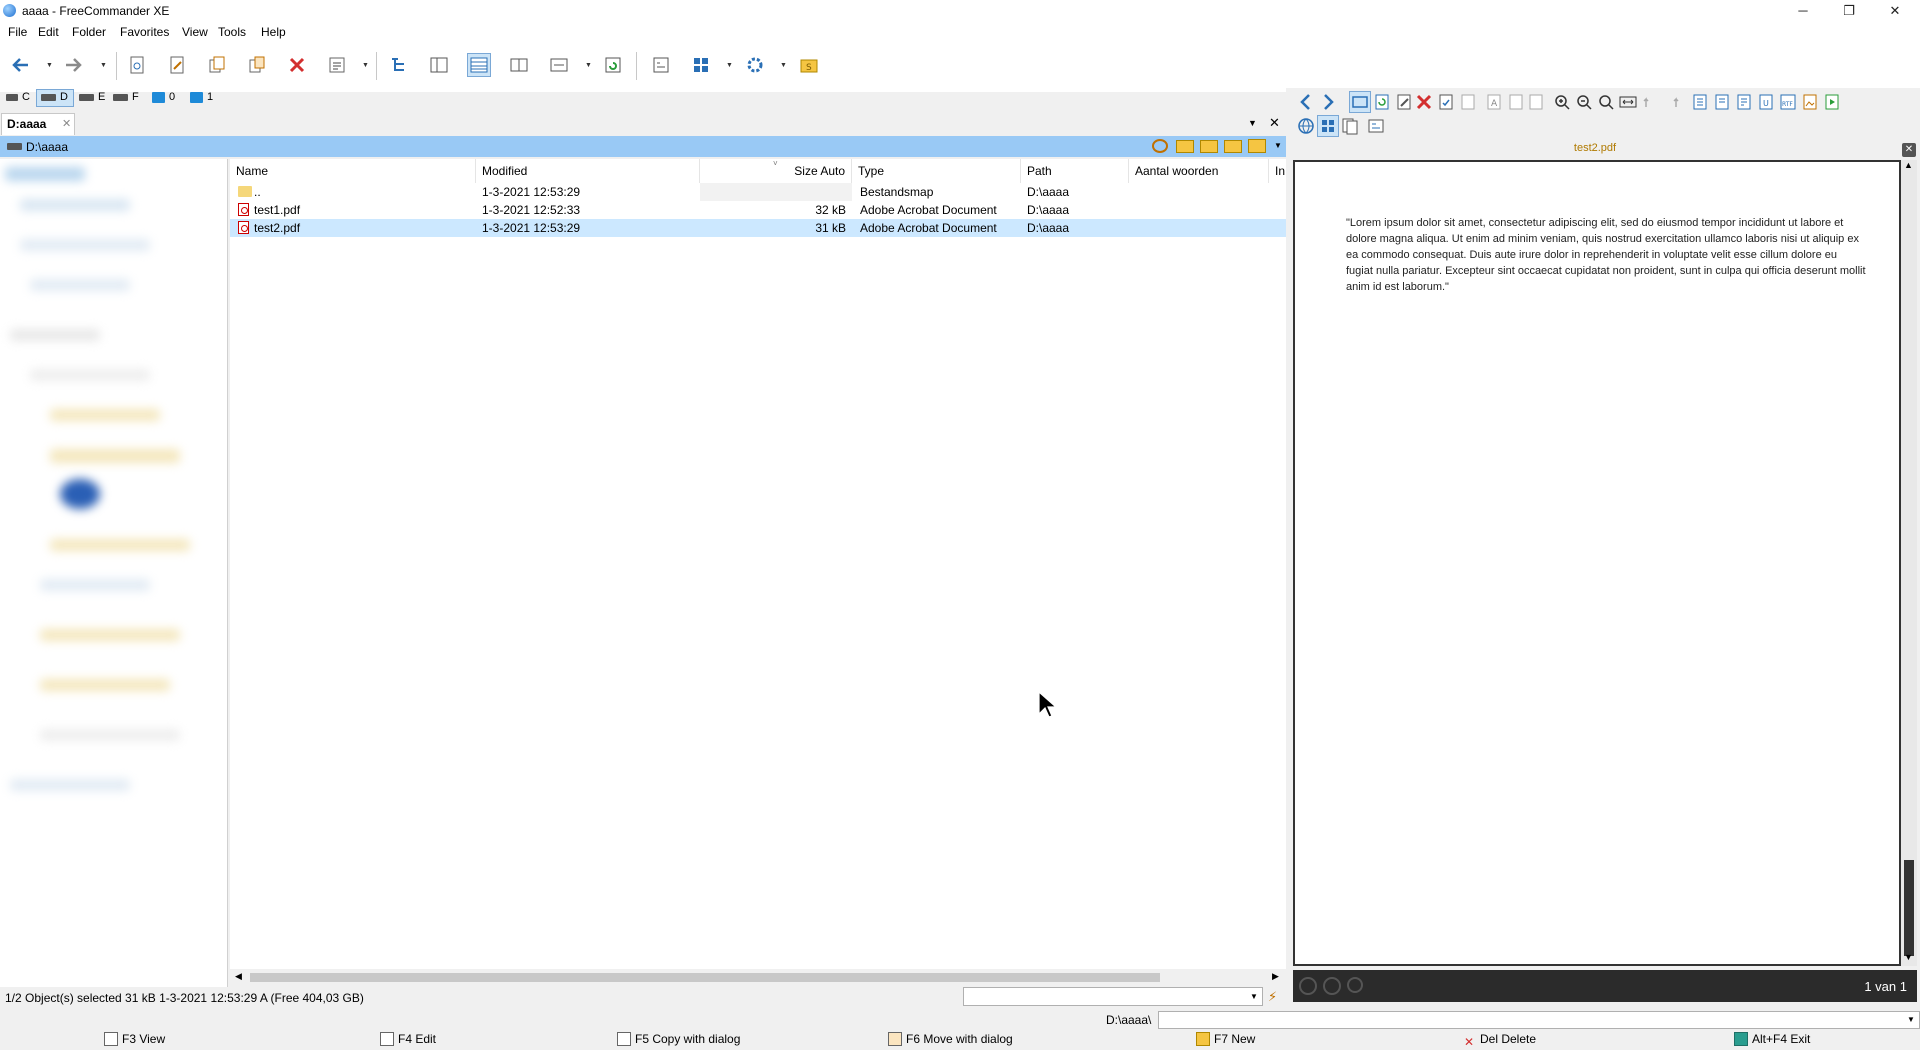 The width and height of the screenshot is (1920, 1050). Describe the element at coordinates (1499, 1041) in the screenshot. I see `del-delete-button: ✕ Del Delete` at that location.